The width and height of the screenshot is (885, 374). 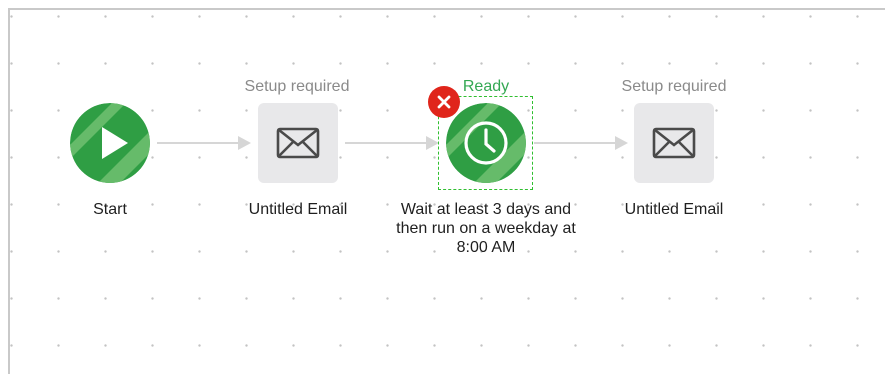 I want to click on email-2-node, so click(x=674, y=143).